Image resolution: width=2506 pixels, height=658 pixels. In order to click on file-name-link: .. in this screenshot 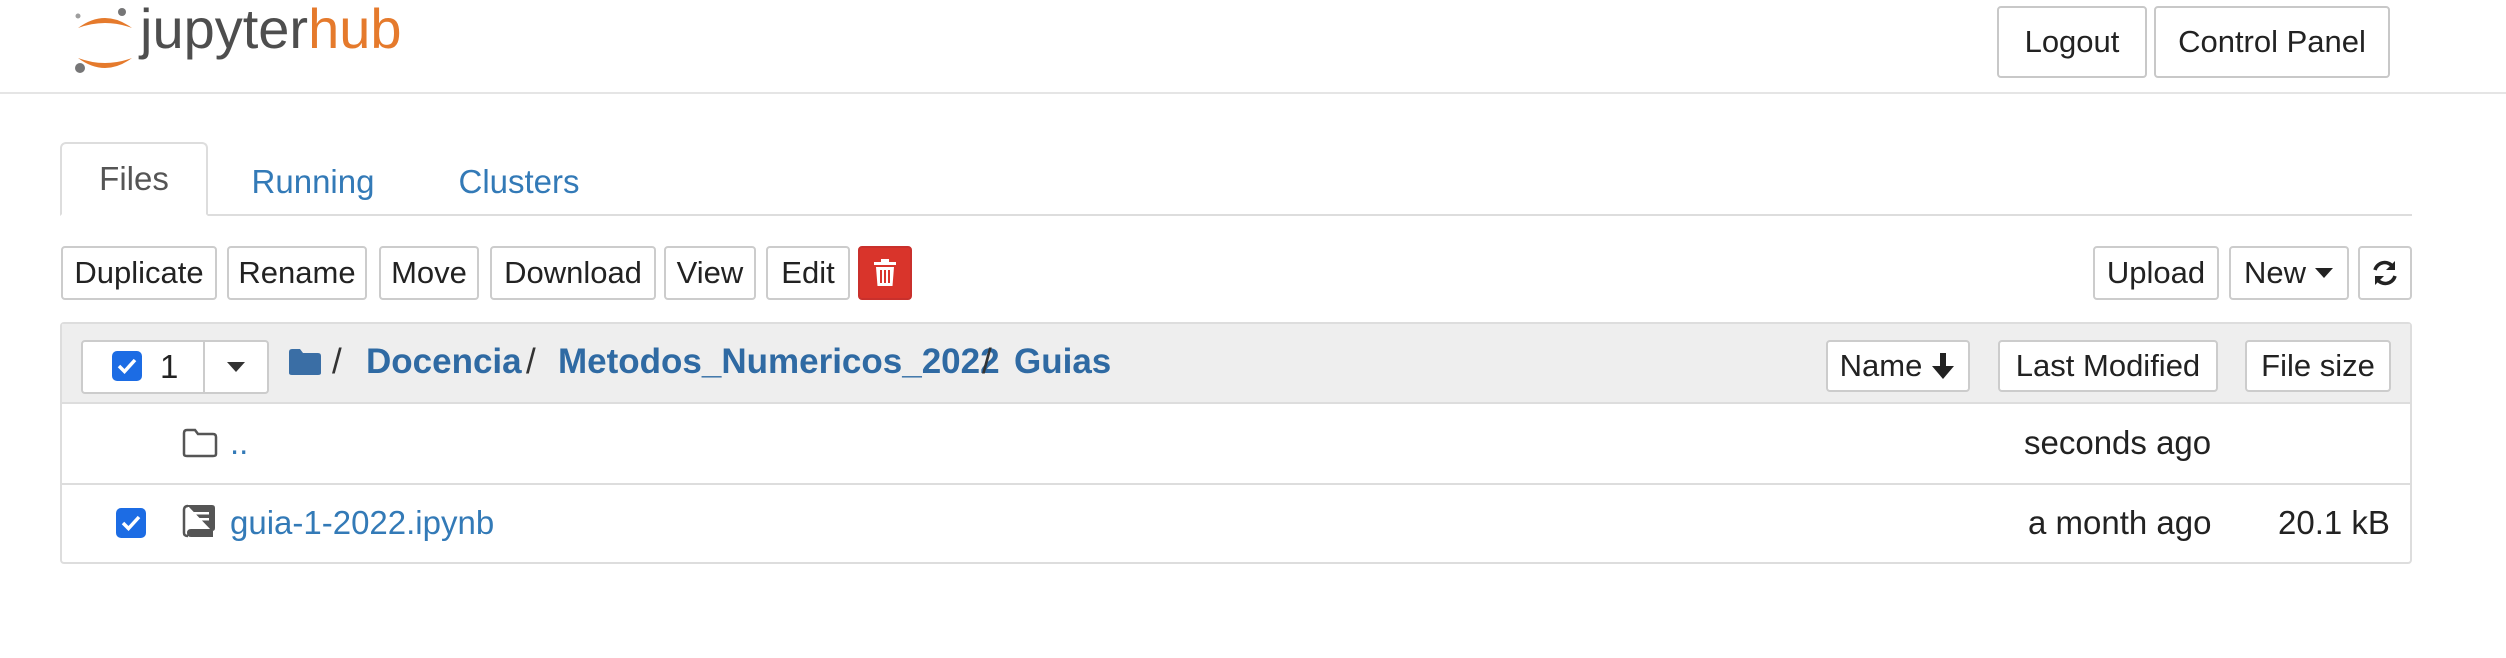, I will do `click(239, 443)`.